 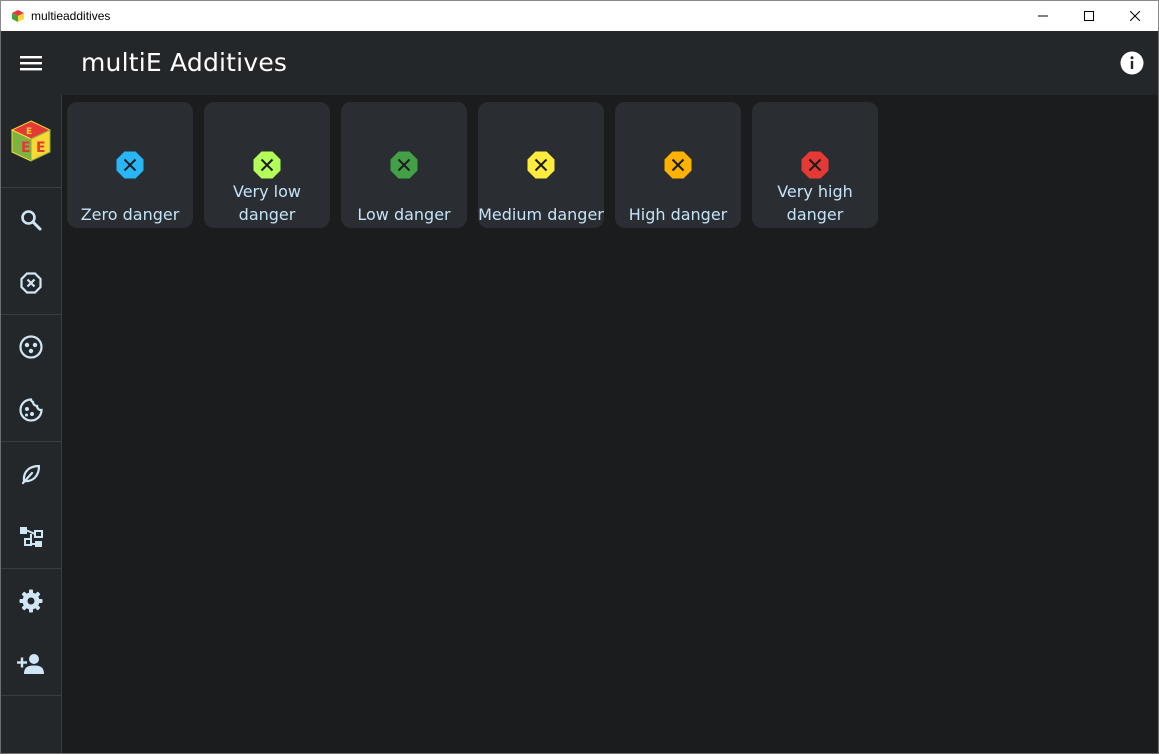 I want to click on app-cube-icon, so click(x=18, y=16).